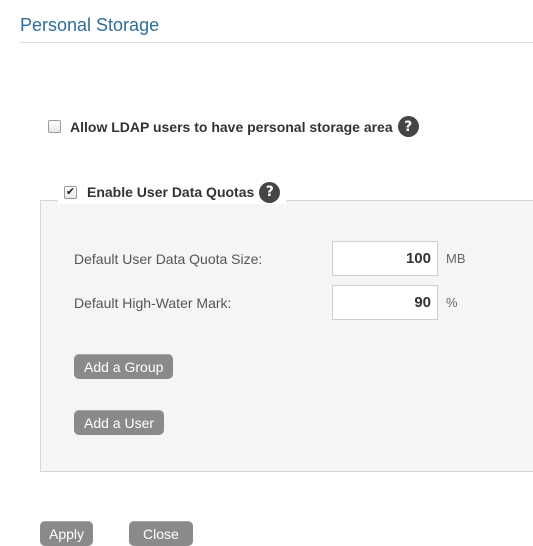  What do you see at coordinates (276, 42) in the screenshot?
I see `title-divider` at bounding box center [276, 42].